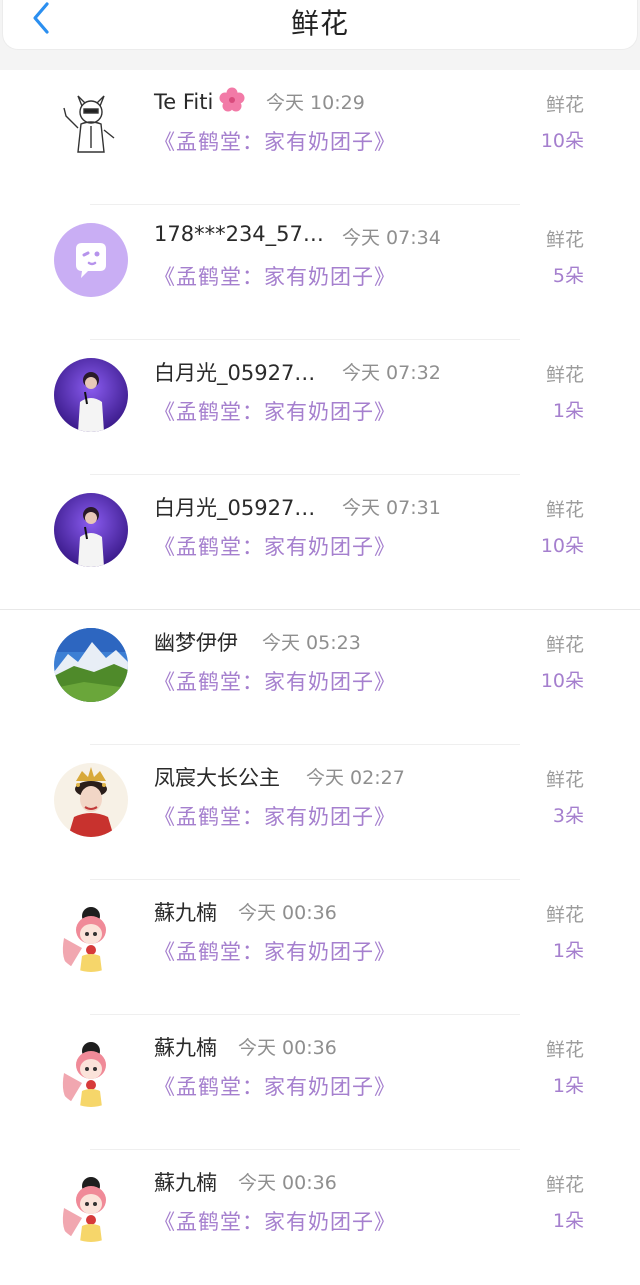 Image resolution: width=640 pixels, height=1285 pixels. I want to click on sketch-character-avatar, so click(91, 123).